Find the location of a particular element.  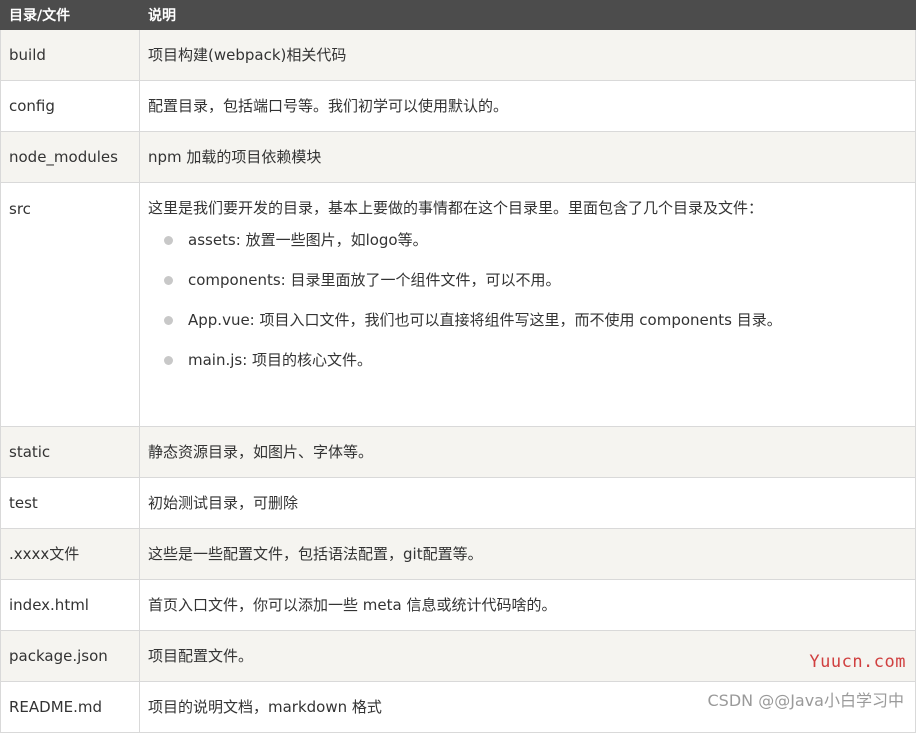

row-name: src is located at coordinates (70, 304).